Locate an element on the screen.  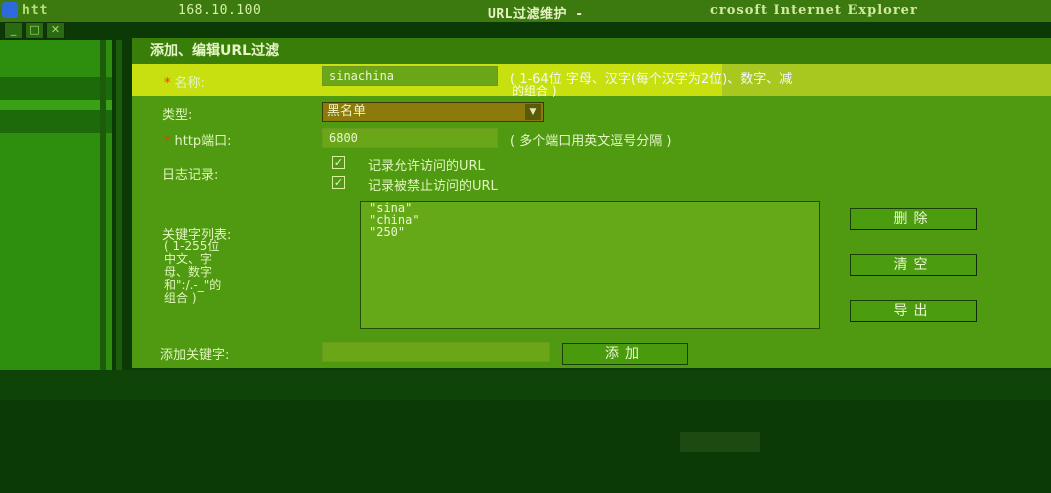
status-area-band is located at coordinates (525, 385).